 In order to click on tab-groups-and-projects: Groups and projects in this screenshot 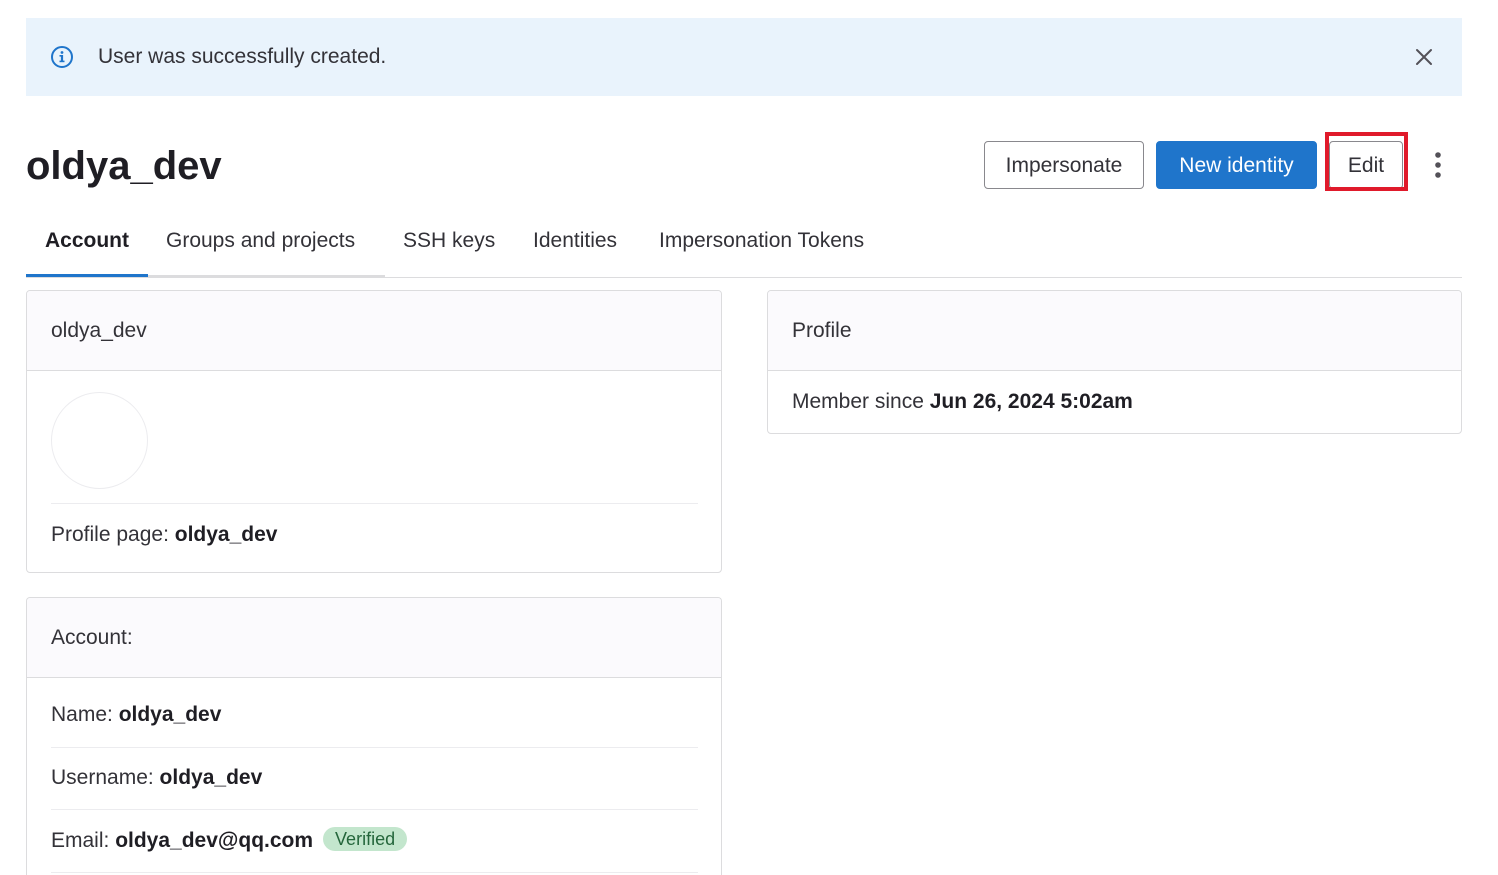, I will do `click(260, 248)`.